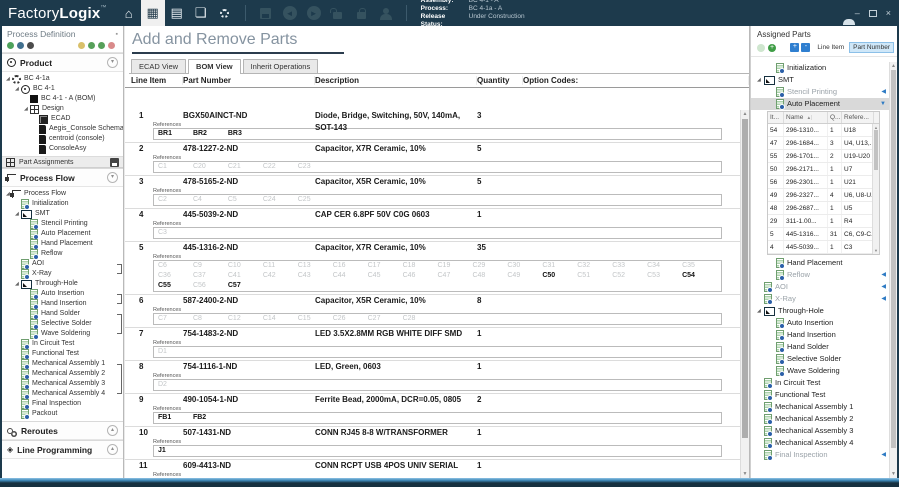 The width and height of the screenshot is (899, 487). What do you see at coordinates (883, 104) in the screenshot?
I see `chevron-down-icon: ▼` at bounding box center [883, 104].